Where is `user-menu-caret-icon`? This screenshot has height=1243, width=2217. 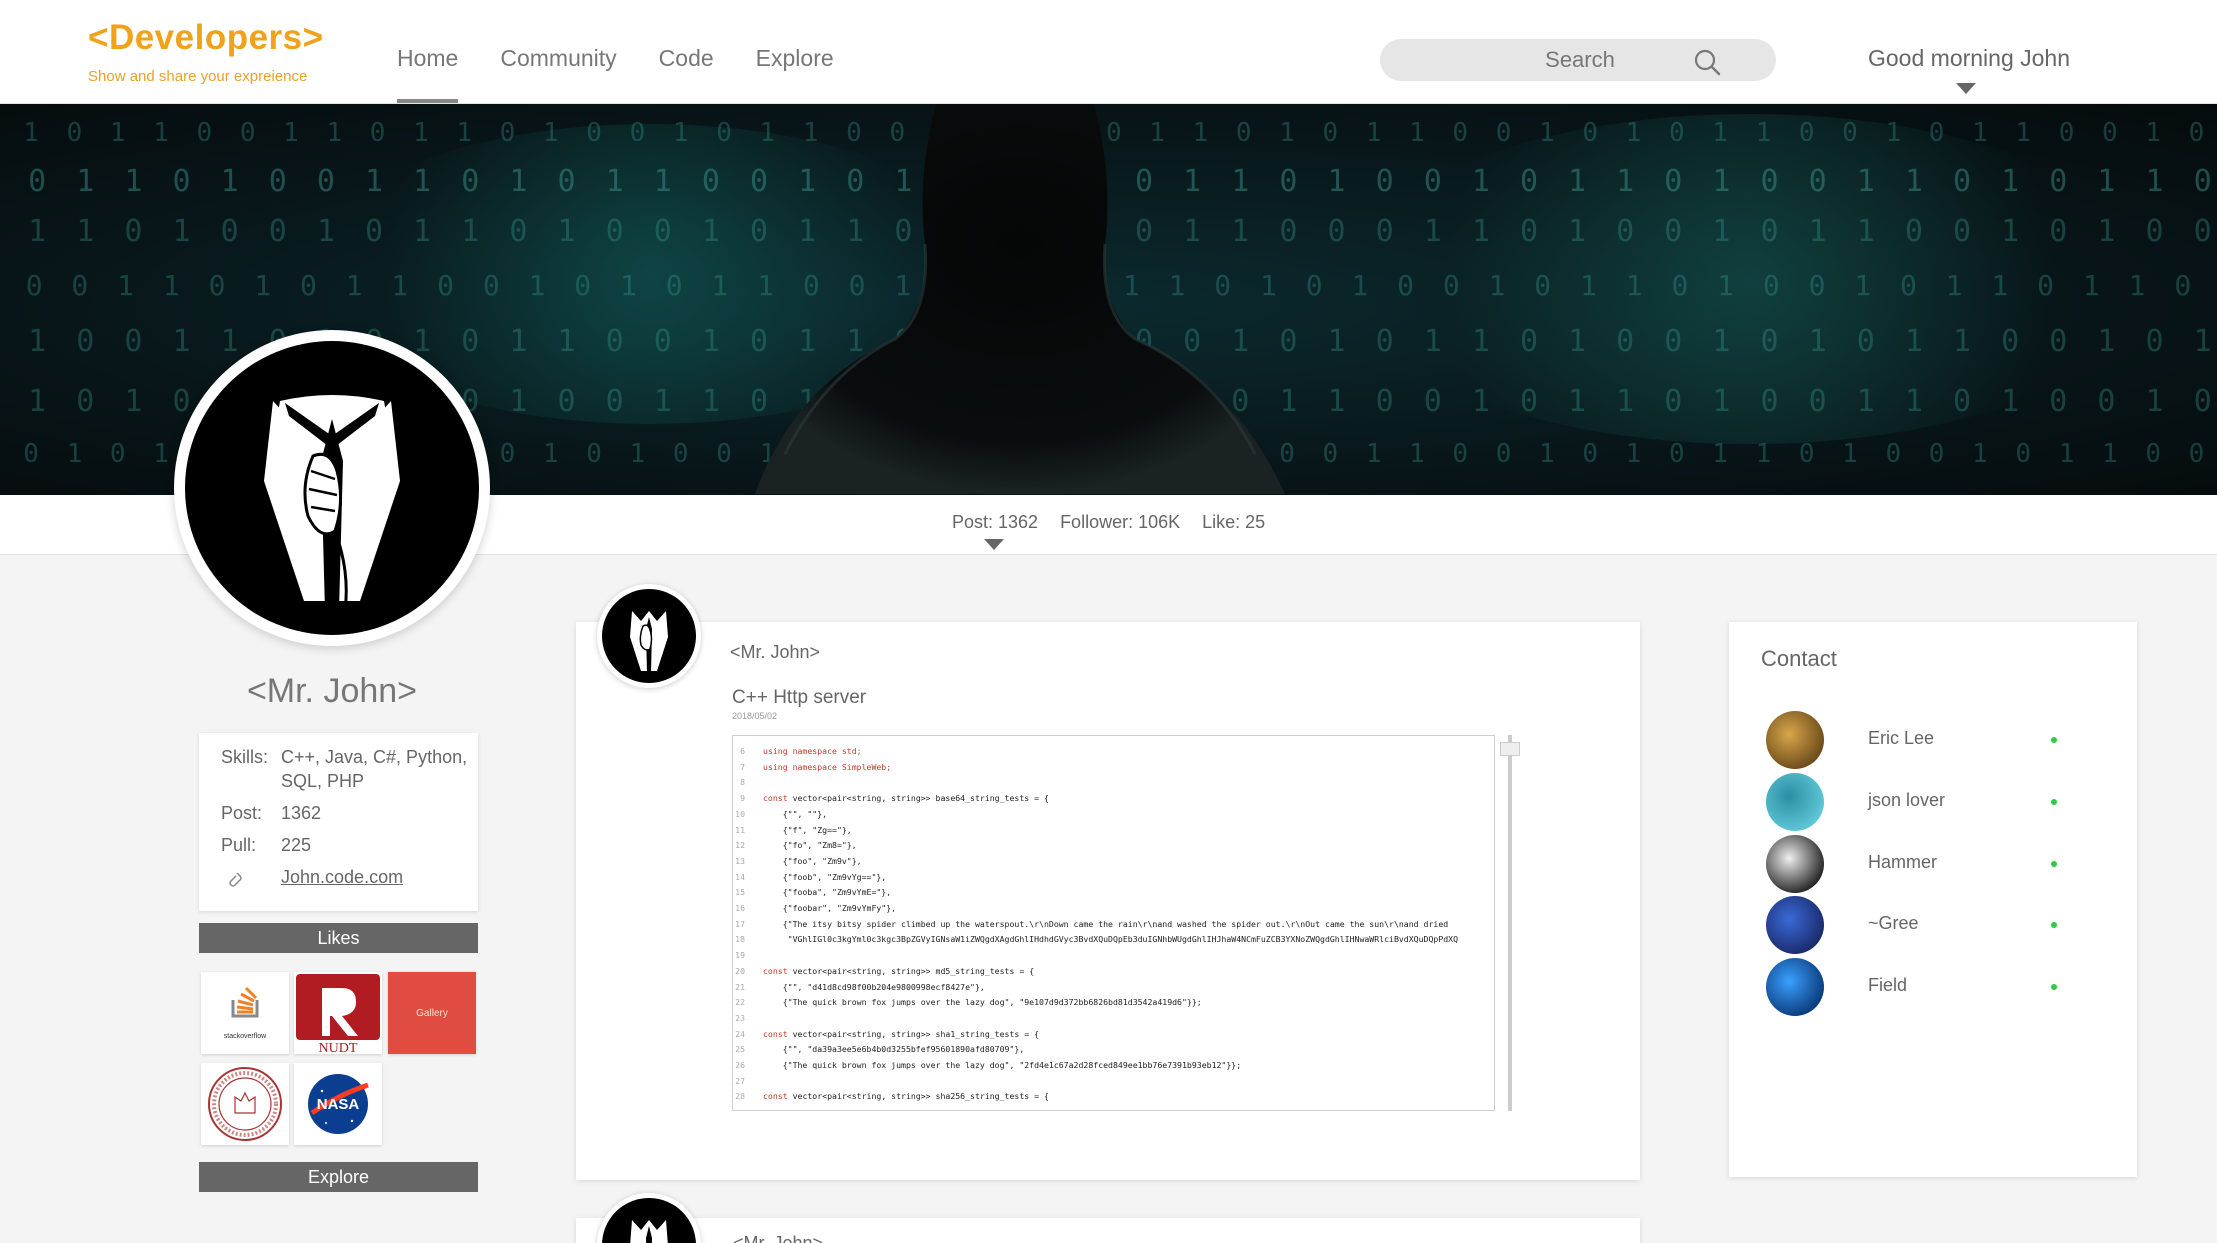
user-menu-caret-icon is located at coordinates (1966, 88).